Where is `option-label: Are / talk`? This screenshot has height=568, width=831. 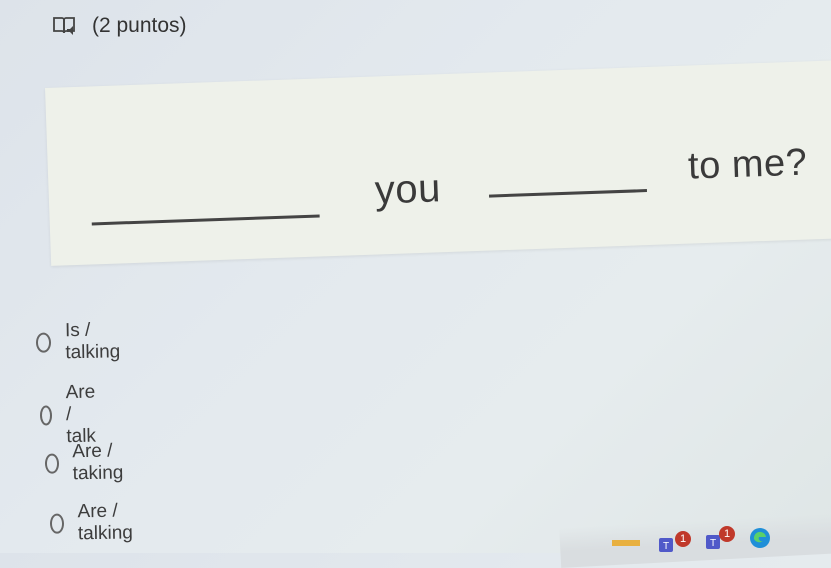 option-label: Are / talk is located at coordinates (81, 414).